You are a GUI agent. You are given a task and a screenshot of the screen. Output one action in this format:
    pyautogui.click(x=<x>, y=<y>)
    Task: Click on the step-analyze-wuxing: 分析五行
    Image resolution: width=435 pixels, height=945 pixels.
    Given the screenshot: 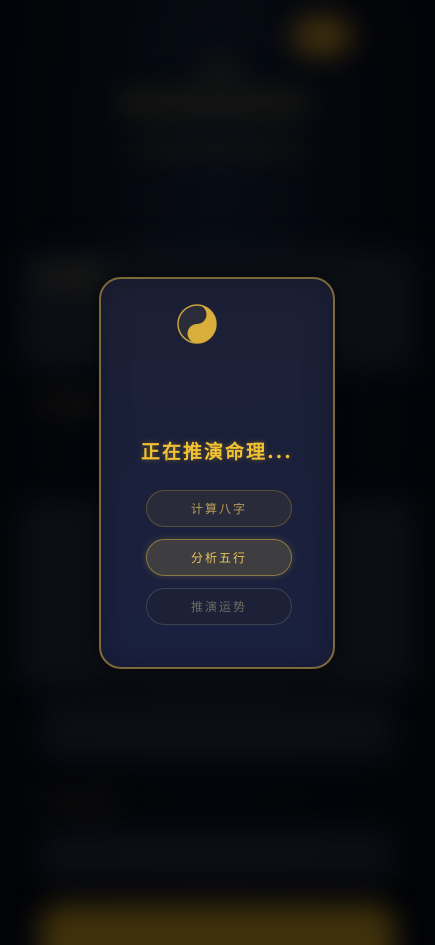 What is the action you would take?
    pyautogui.click(x=219, y=557)
    